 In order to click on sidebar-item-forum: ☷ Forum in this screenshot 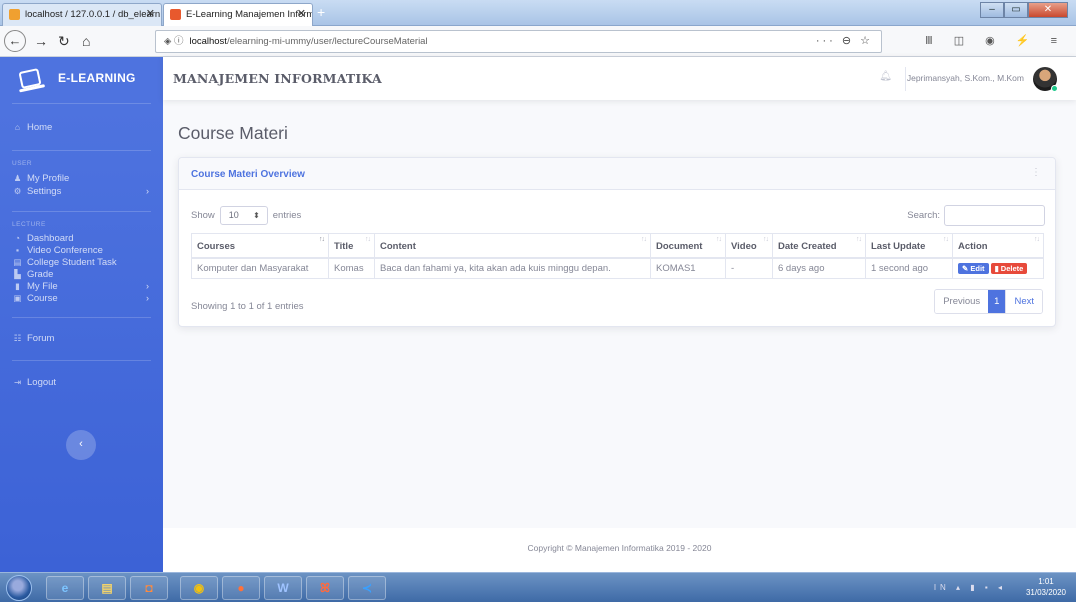, I will do `click(81, 338)`.